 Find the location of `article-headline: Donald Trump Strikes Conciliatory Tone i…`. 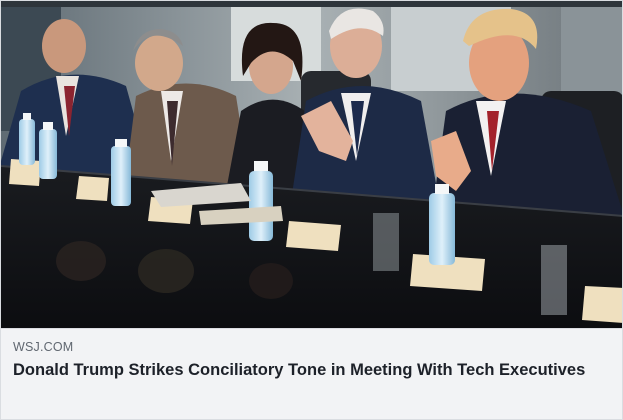

article-headline: Donald Trump Strikes Conciliatory Tone i… is located at coordinates (308, 370).